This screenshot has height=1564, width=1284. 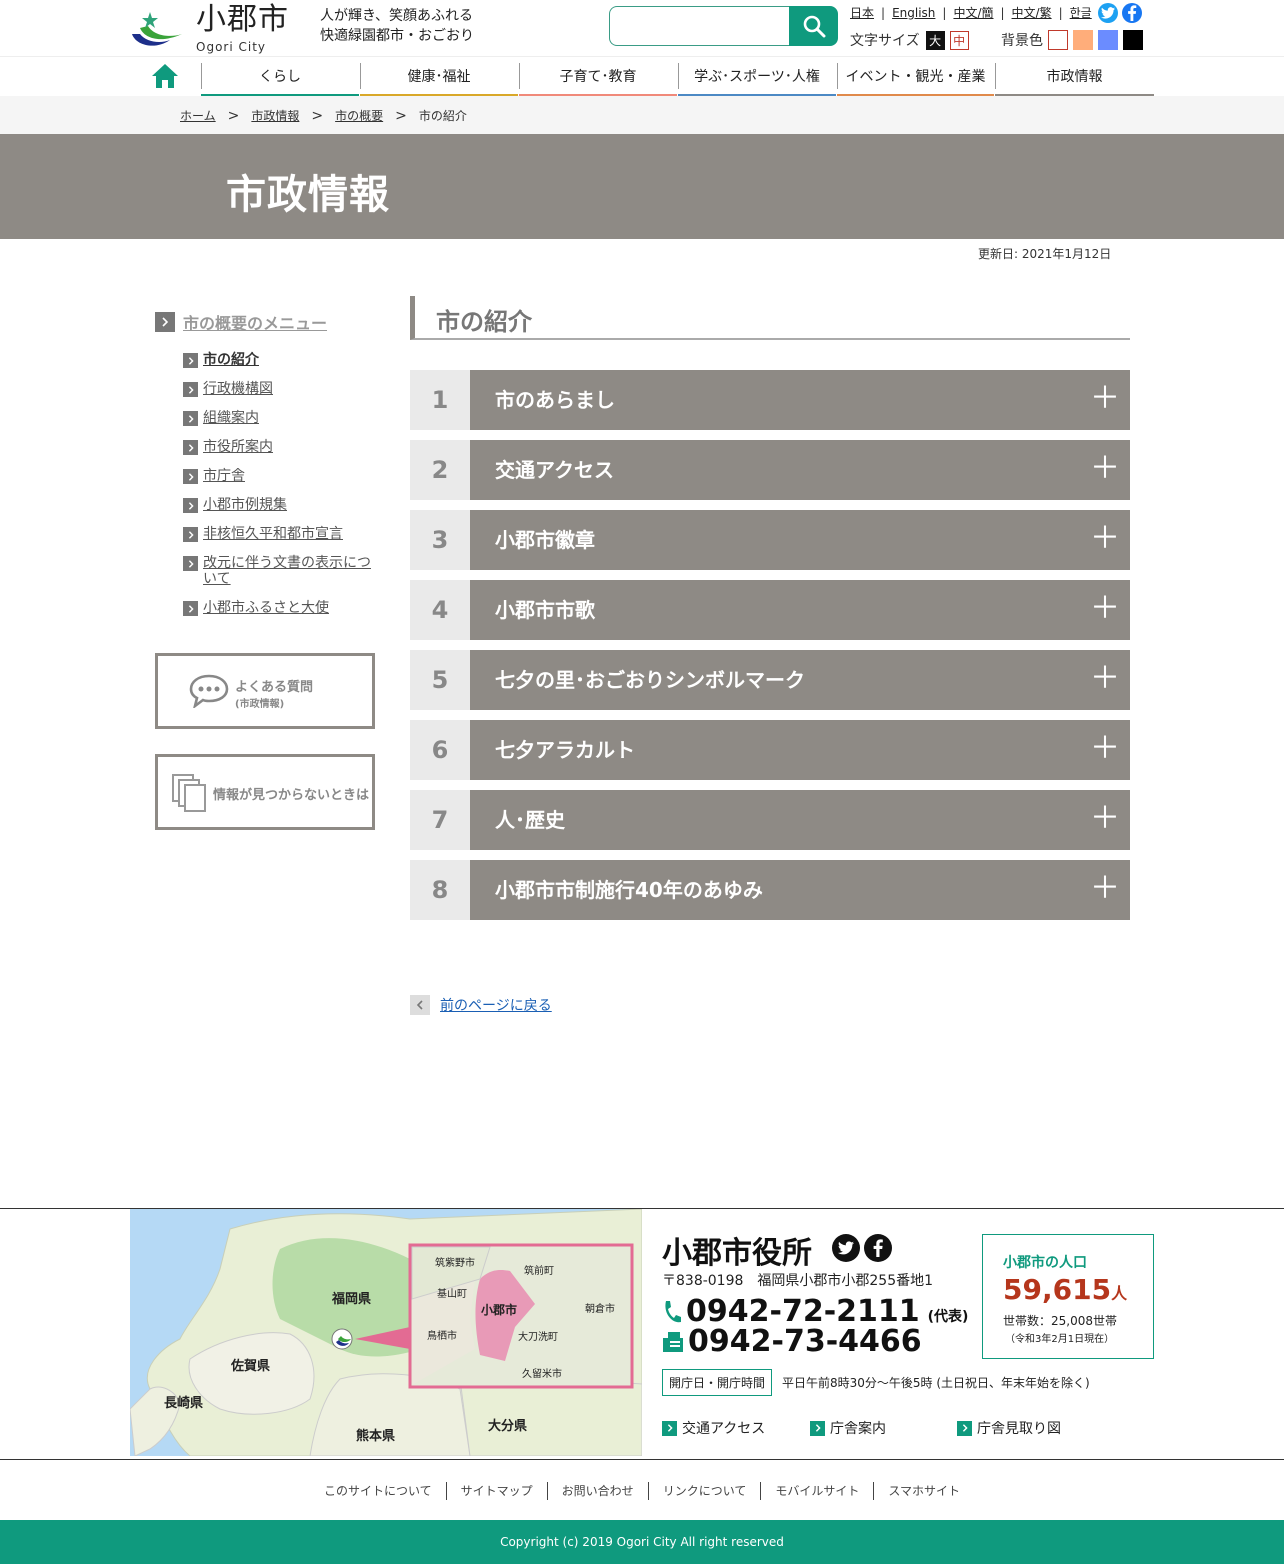 What do you see at coordinates (275, 115) in the screenshot?
I see `breadcrumb-city-info: 市政情報` at bounding box center [275, 115].